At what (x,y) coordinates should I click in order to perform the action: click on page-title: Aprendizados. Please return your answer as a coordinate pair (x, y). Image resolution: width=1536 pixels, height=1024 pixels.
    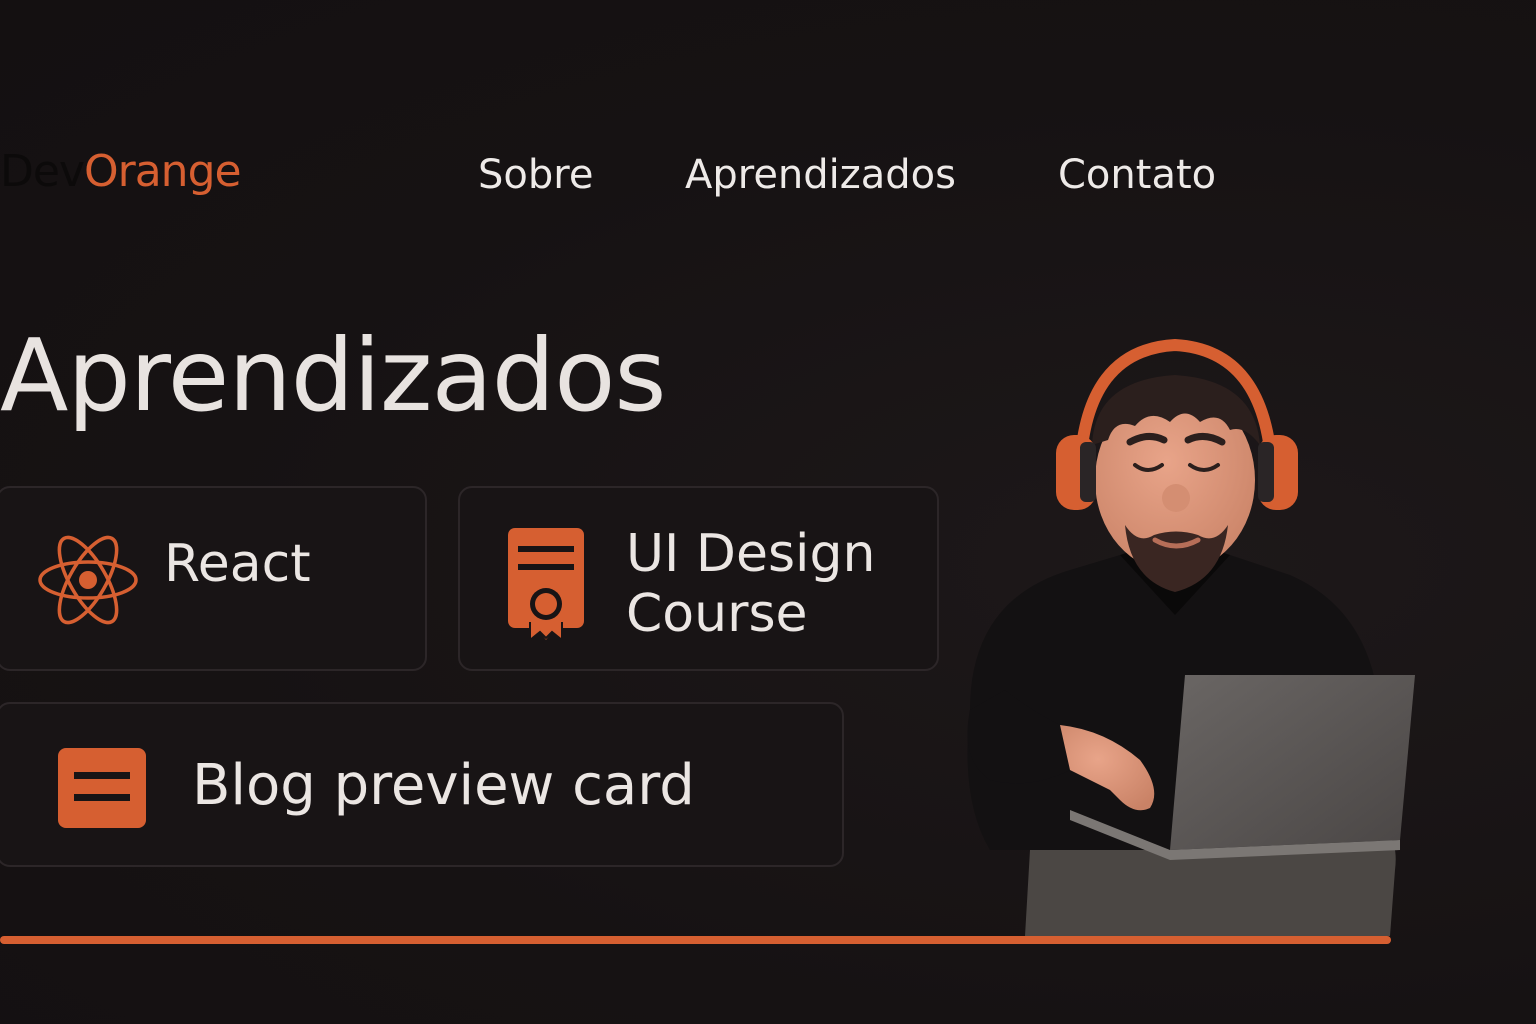
    Looking at the image, I should click on (333, 375).